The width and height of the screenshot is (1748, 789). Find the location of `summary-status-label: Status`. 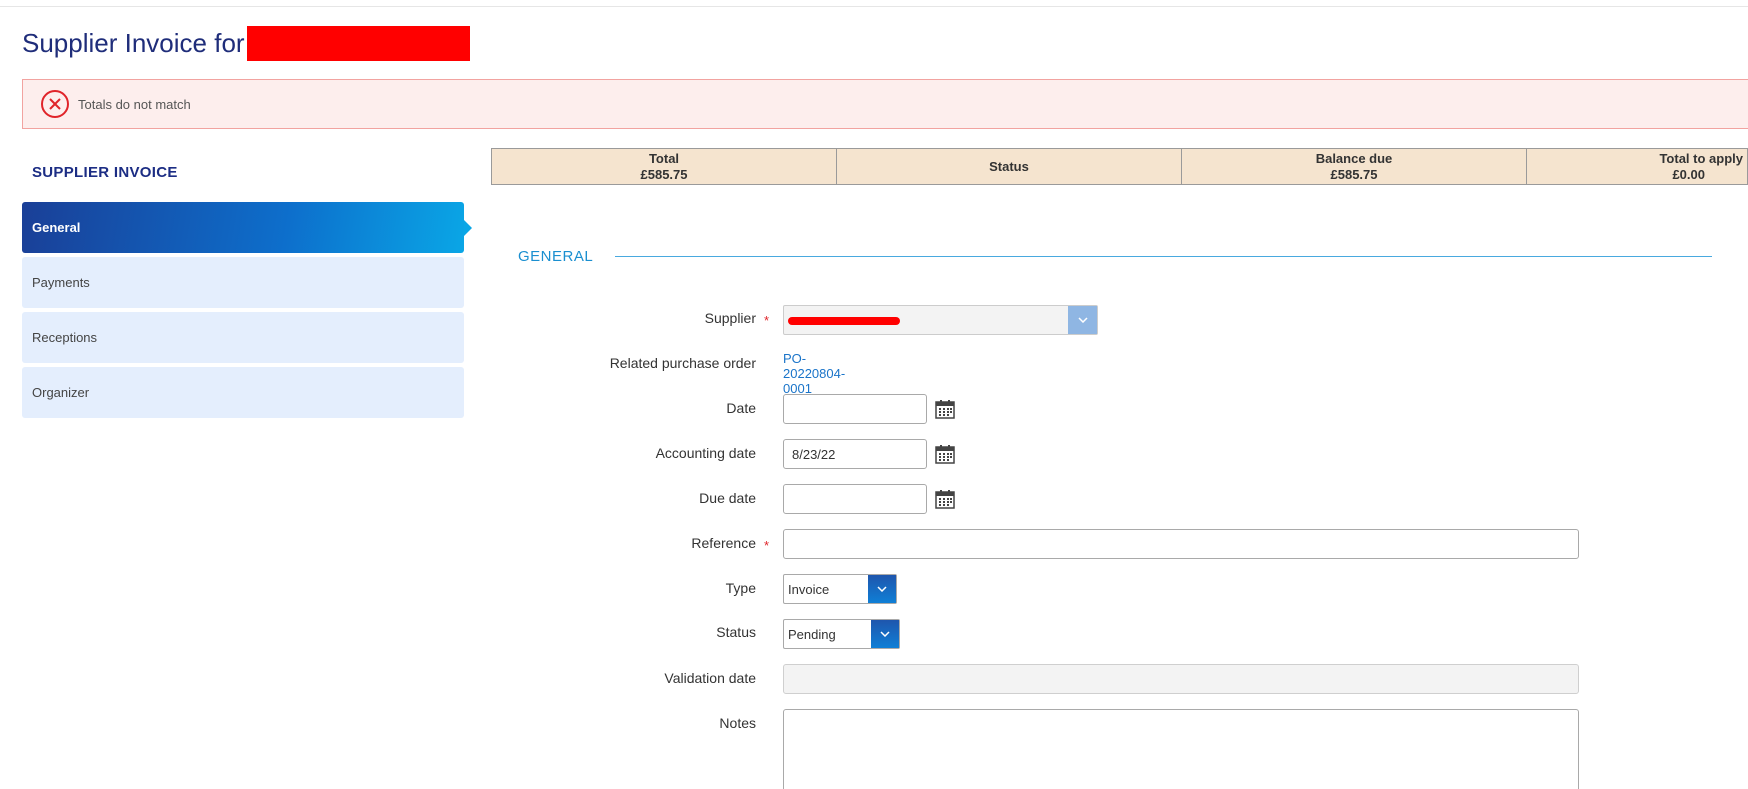

summary-status-label: Status is located at coordinates (1009, 166).